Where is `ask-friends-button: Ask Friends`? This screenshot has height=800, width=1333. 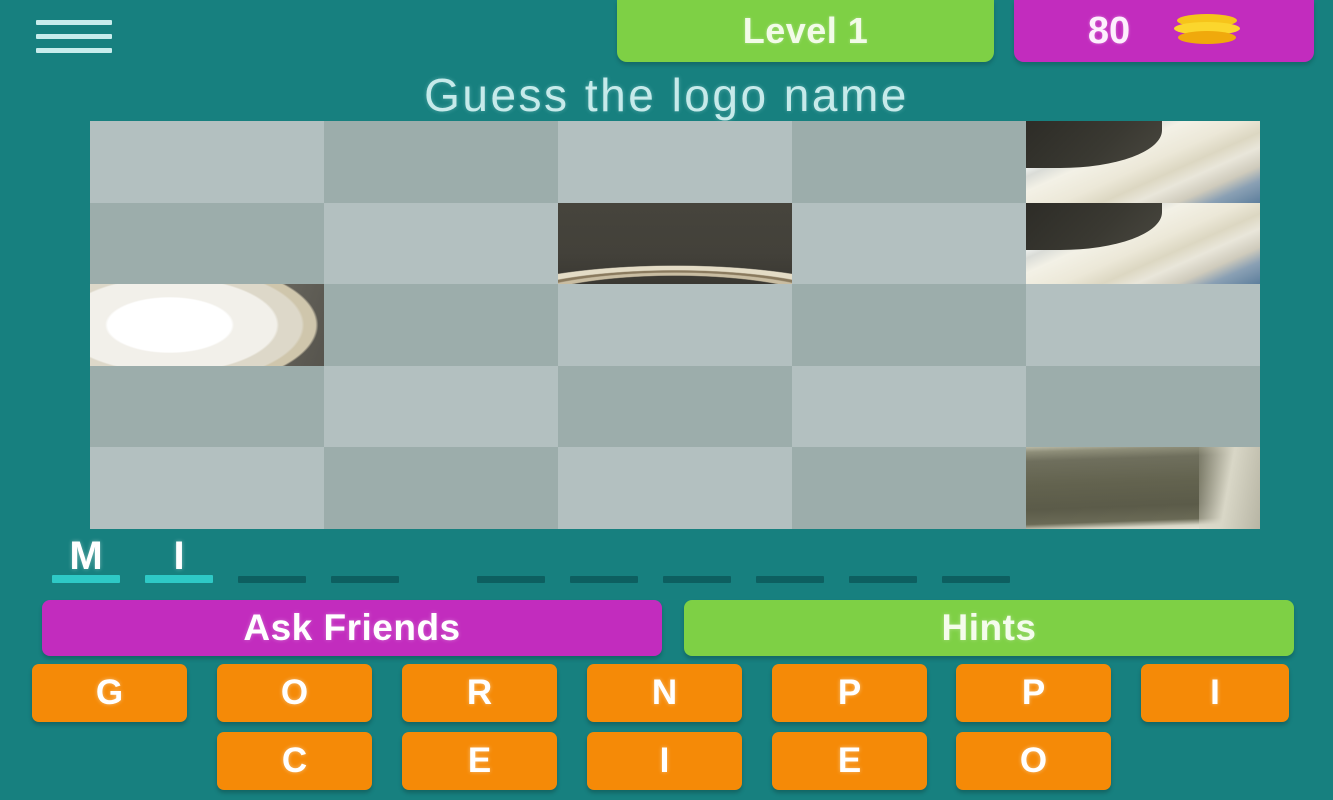 ask-friends-button: Ask Friends is located at coordinates (352, 628).